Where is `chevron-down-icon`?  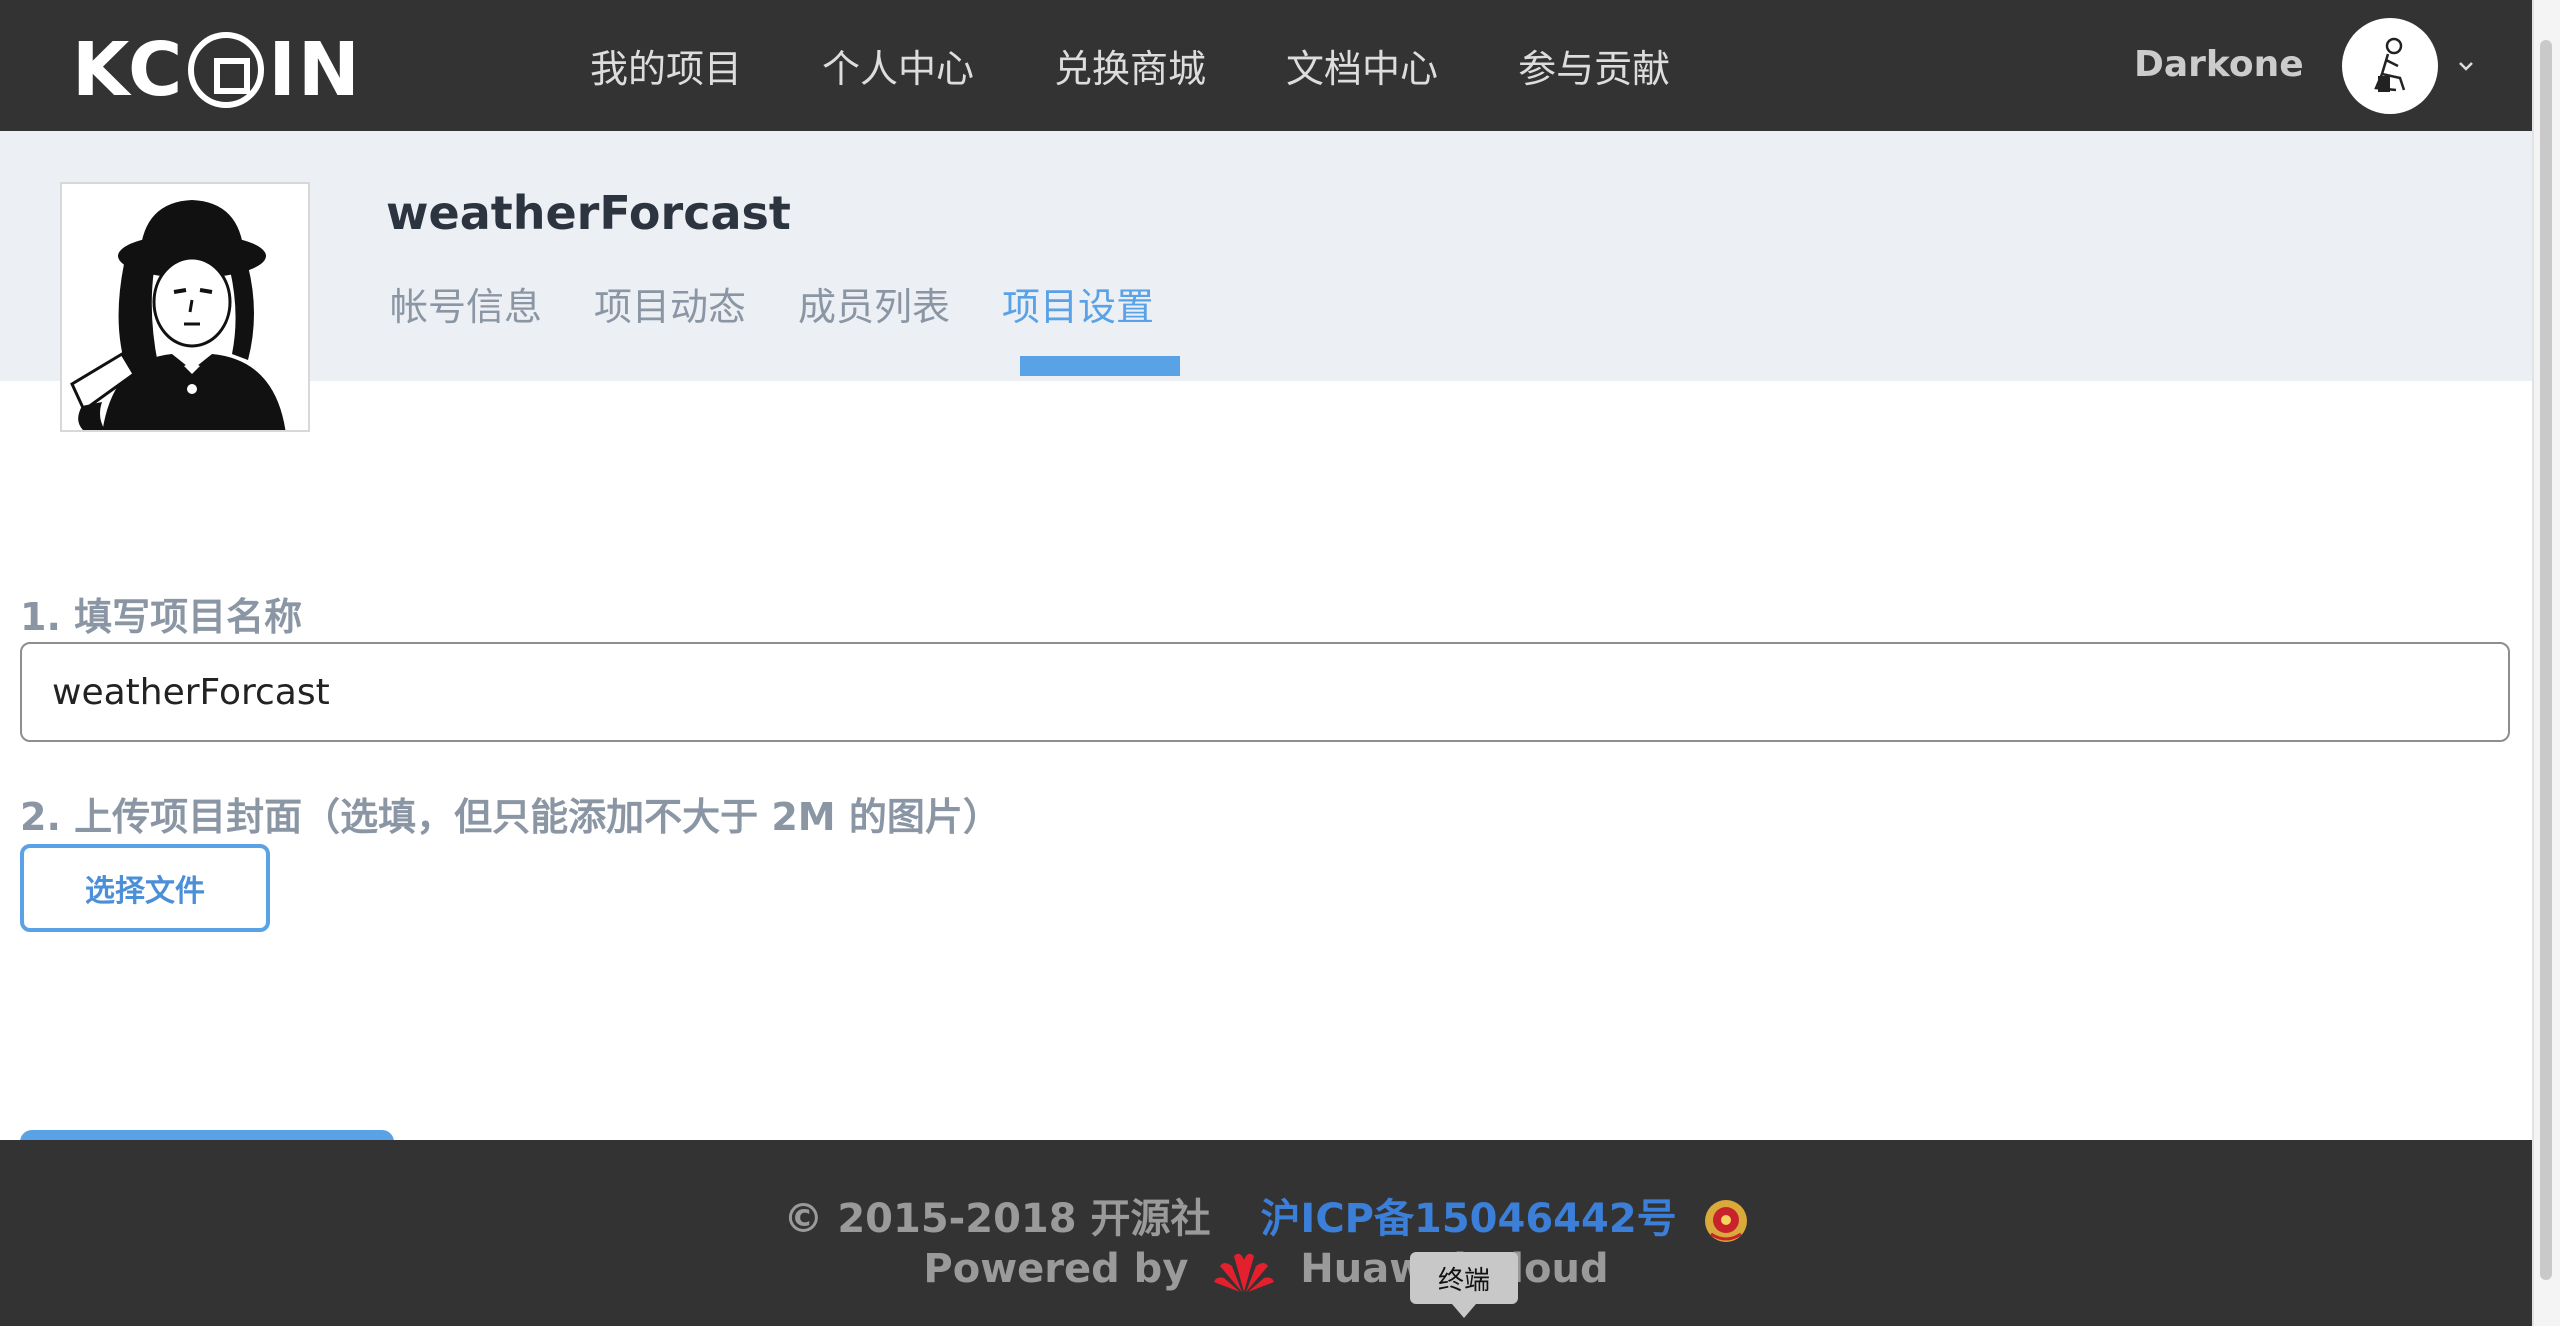 chevron-down-icon is located at coordinates (2466, 66).